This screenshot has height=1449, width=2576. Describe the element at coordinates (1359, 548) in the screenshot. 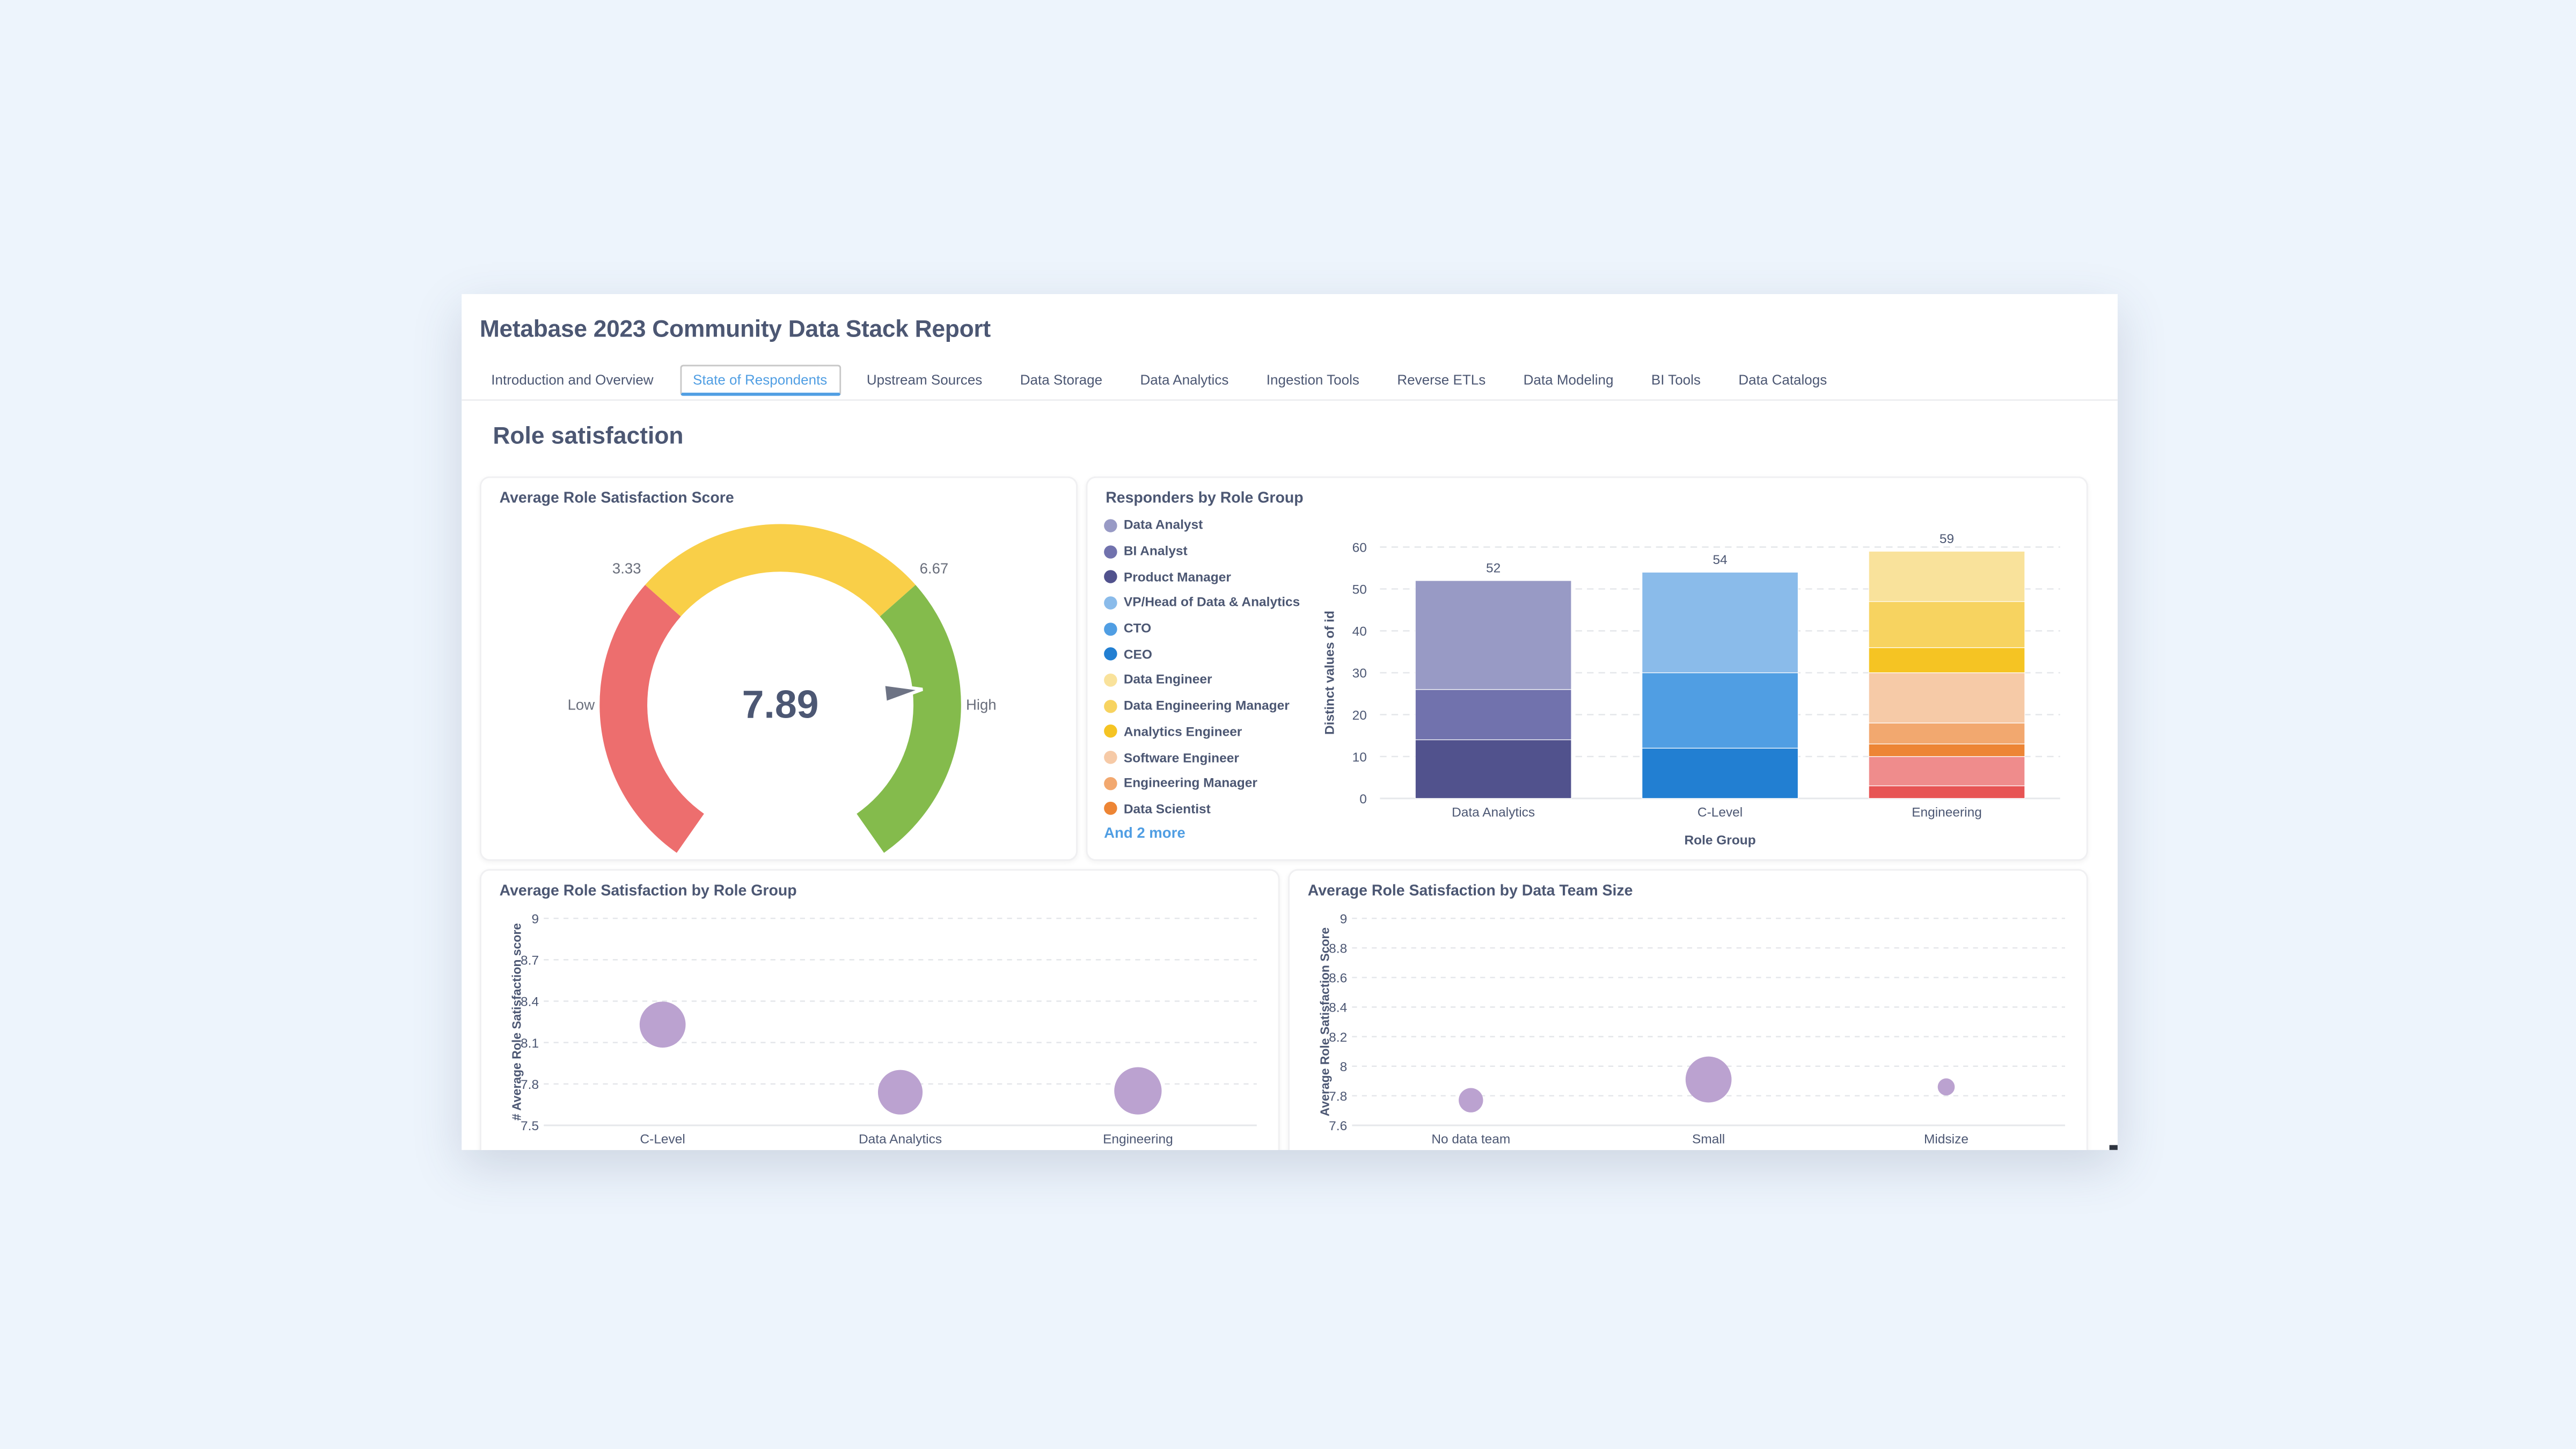

I see `y-tick-label: 60` at that location.